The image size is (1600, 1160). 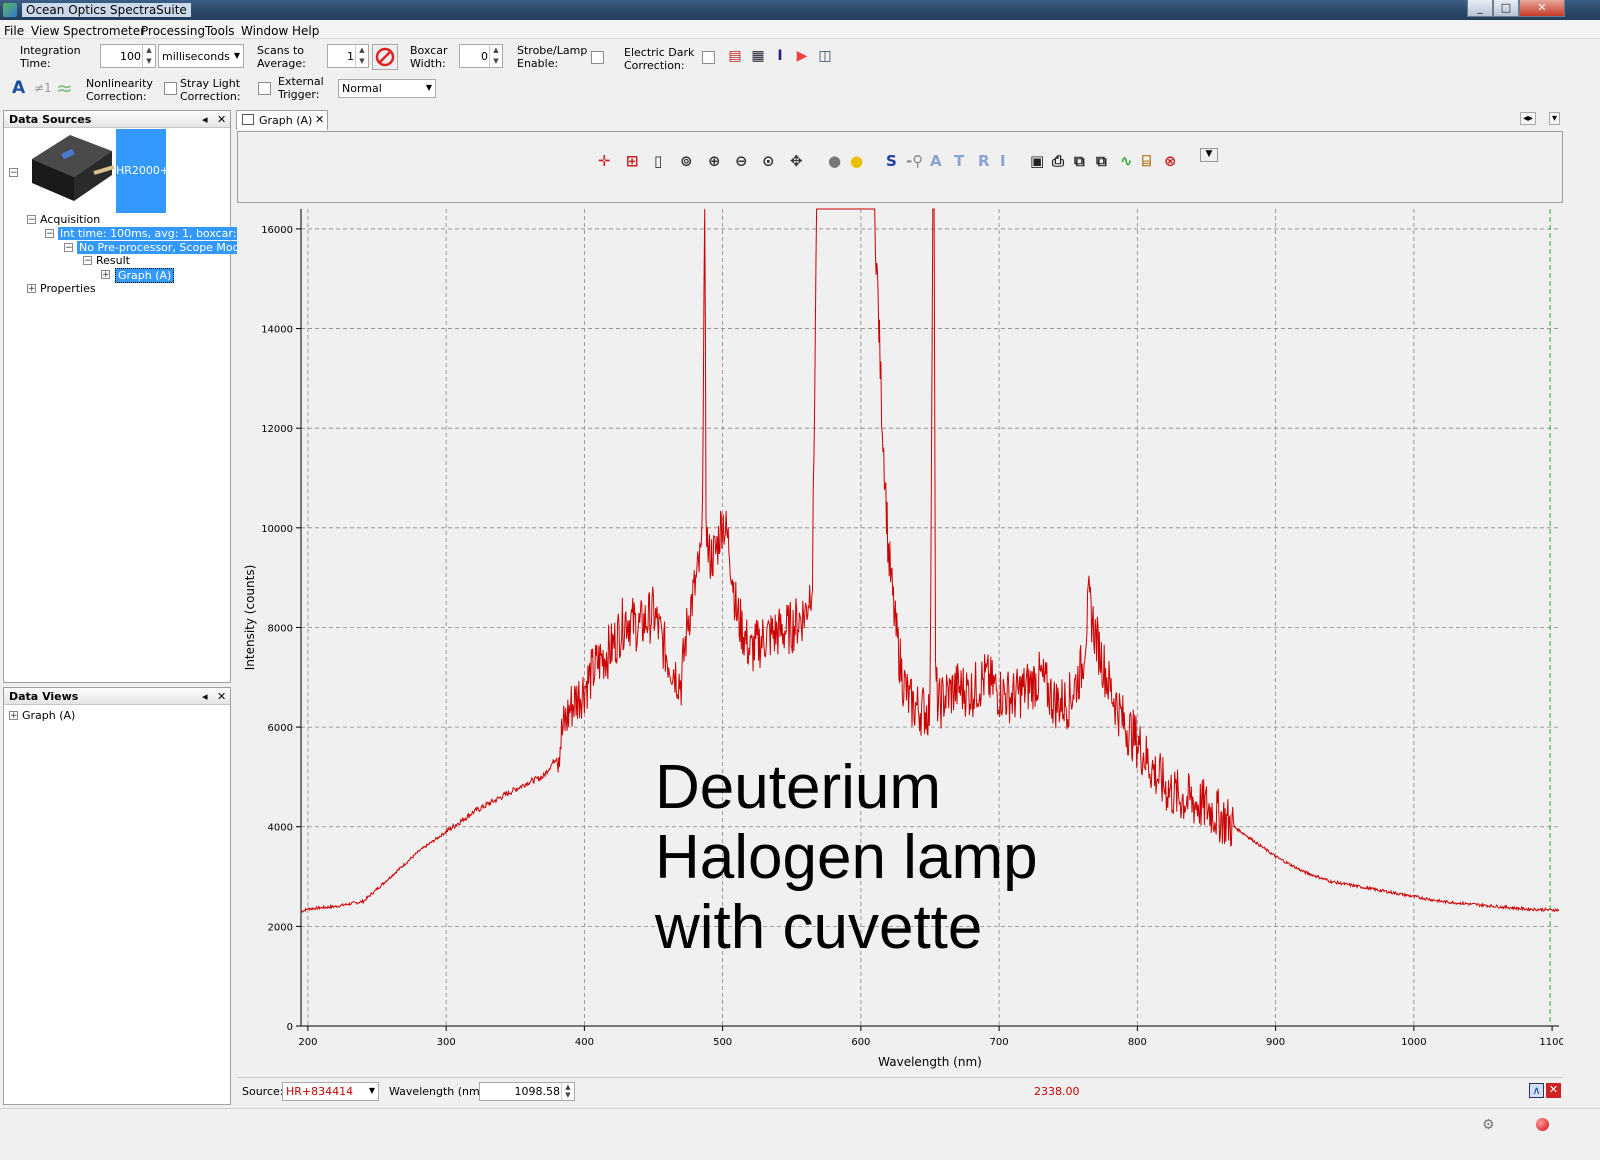 I want to click on y-tick-label: 2000, so click(x=280, y=927).